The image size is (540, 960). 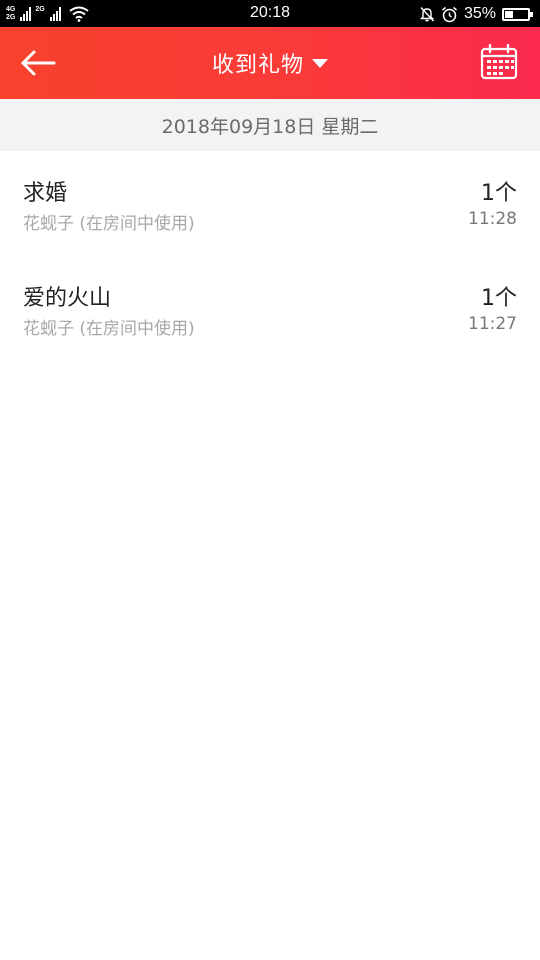 What do you see at coordinates (492, 219) in the screenshot?
I see `gift-time: 11:28` at bounding box center [492, 219].